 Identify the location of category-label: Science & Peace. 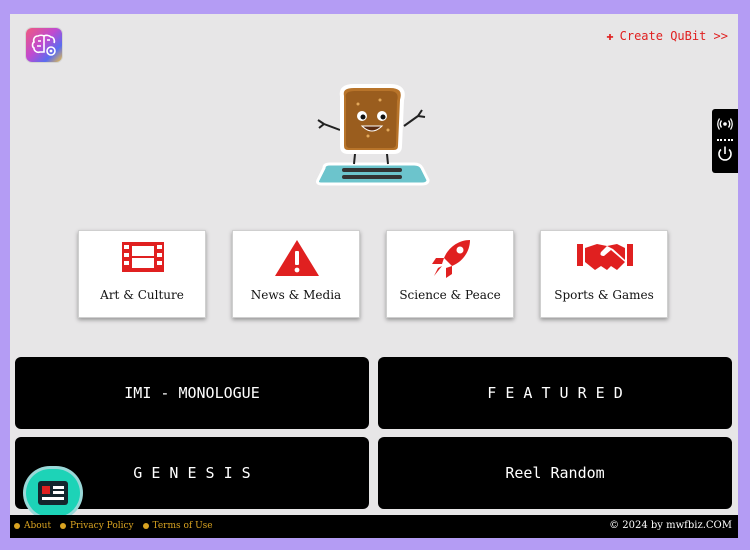
(450, 295).